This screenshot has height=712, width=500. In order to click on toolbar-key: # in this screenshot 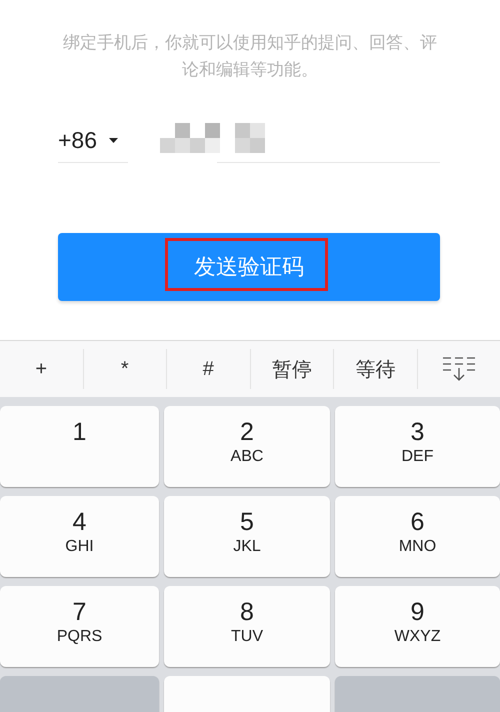, I will do `click(208, 369)`.